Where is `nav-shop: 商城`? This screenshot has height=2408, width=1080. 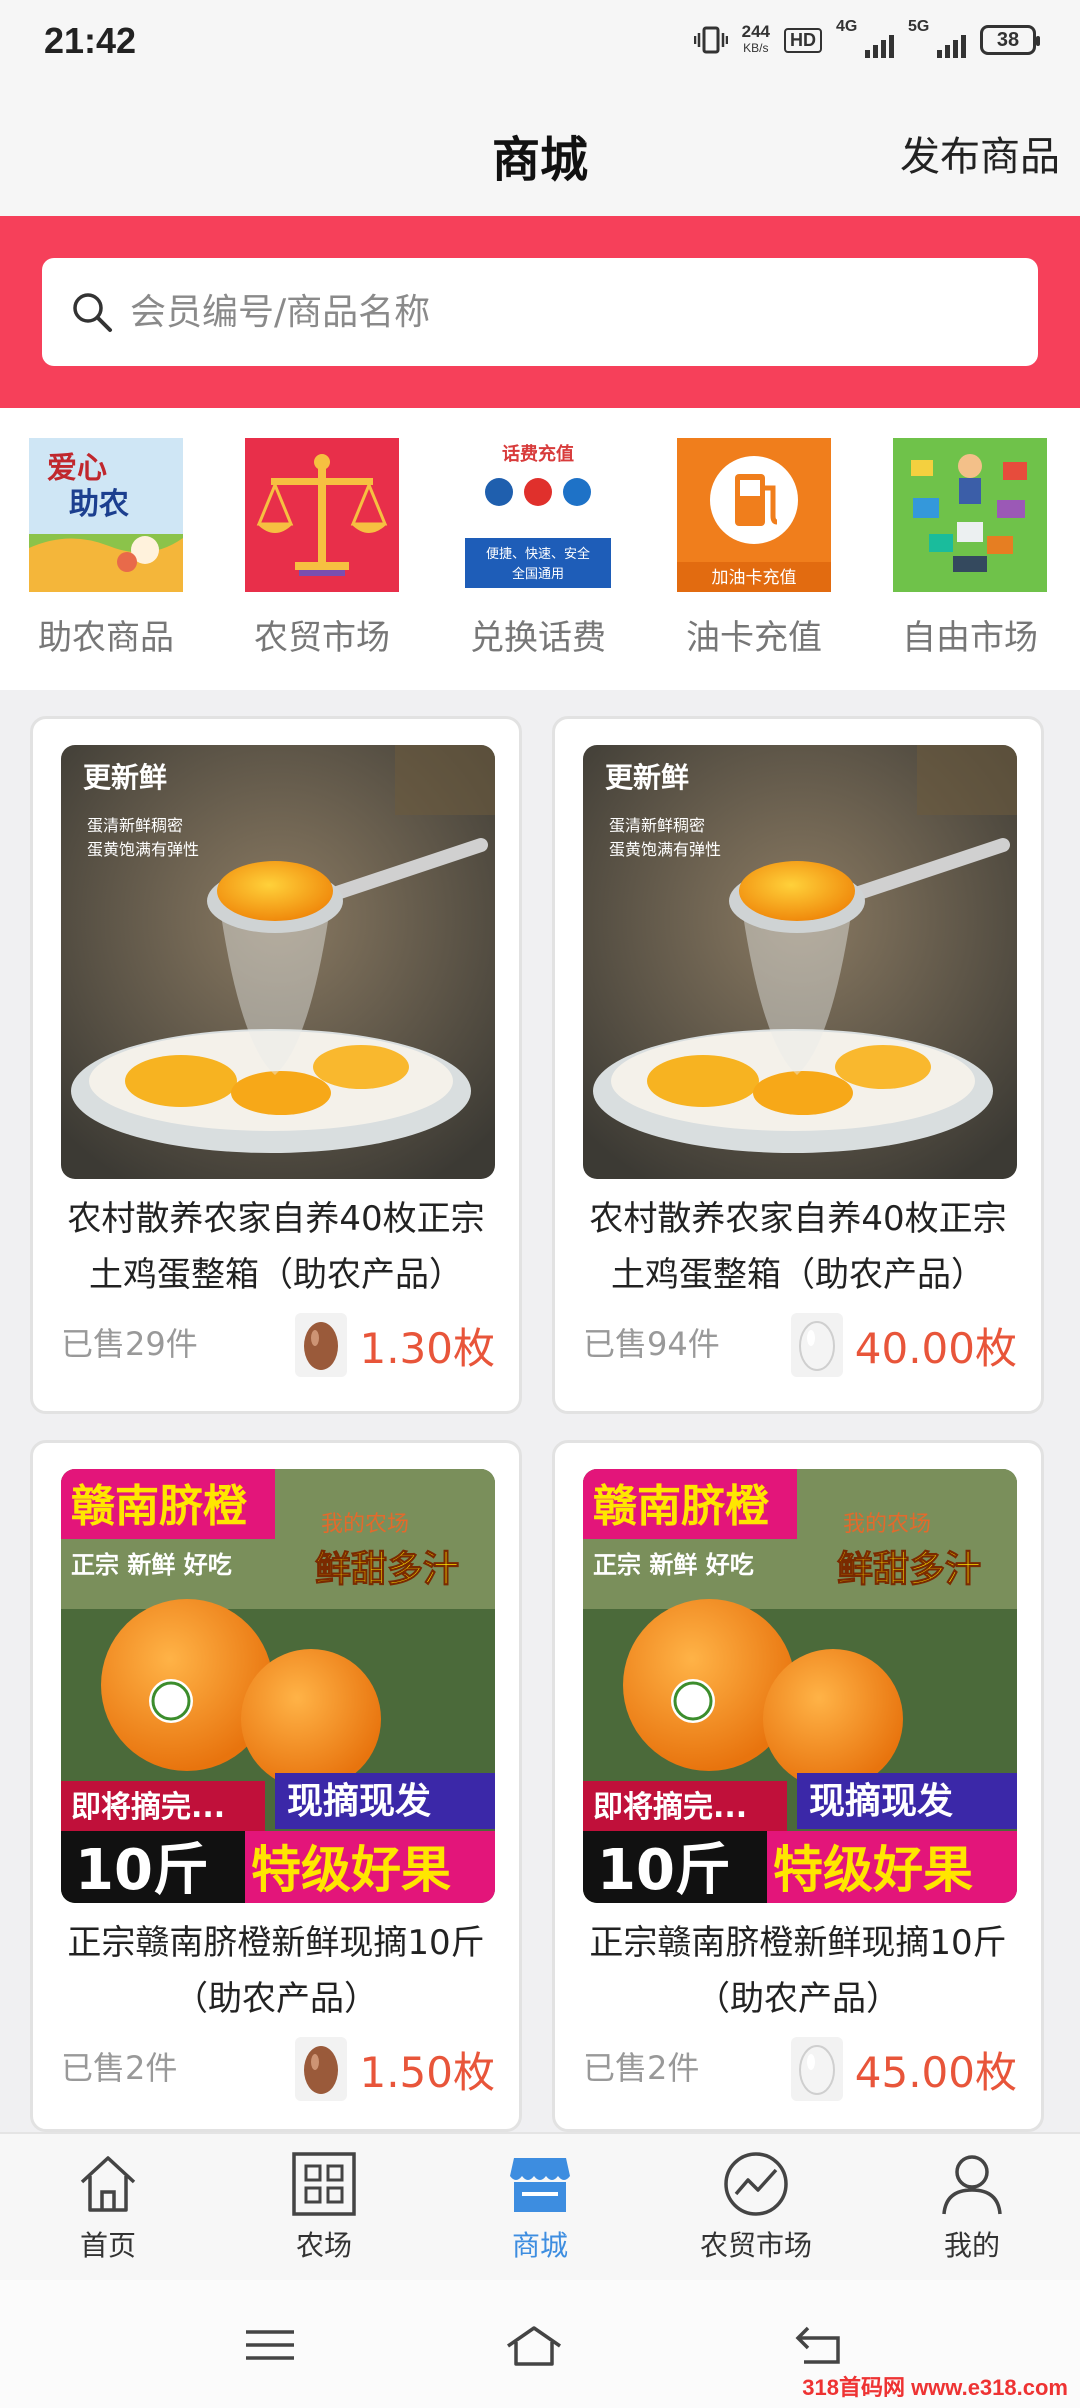
nav-shop: 商城 is located at coordinates (540, 2206).